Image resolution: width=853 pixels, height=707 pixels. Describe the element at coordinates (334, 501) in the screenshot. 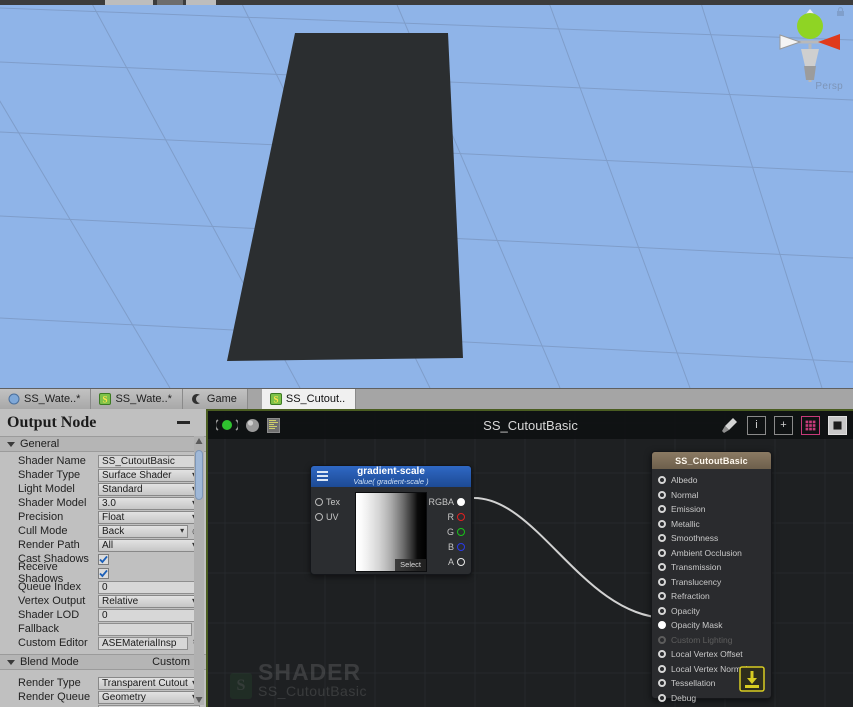

I see `port-tex: Tex` at that location.